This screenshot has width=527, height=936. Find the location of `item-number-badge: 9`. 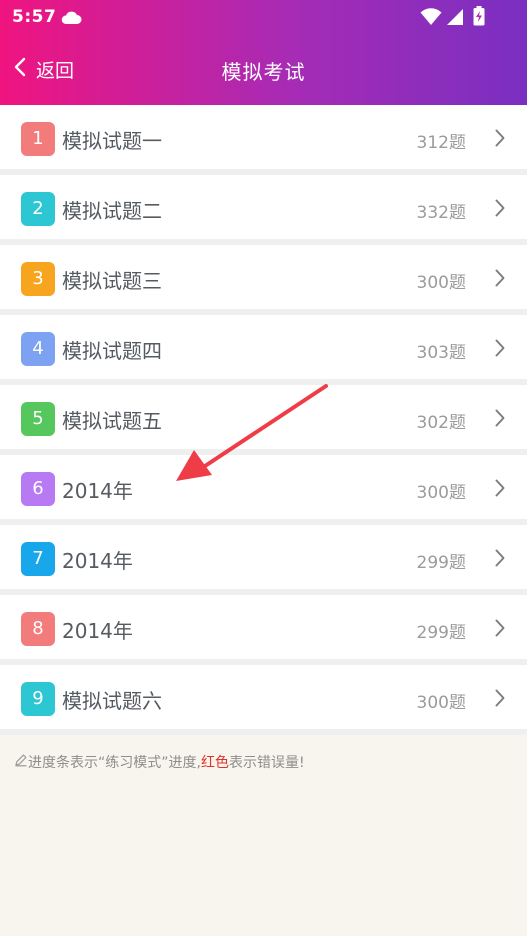

item-number-badge: 9 is located at coordinates (38, 699).